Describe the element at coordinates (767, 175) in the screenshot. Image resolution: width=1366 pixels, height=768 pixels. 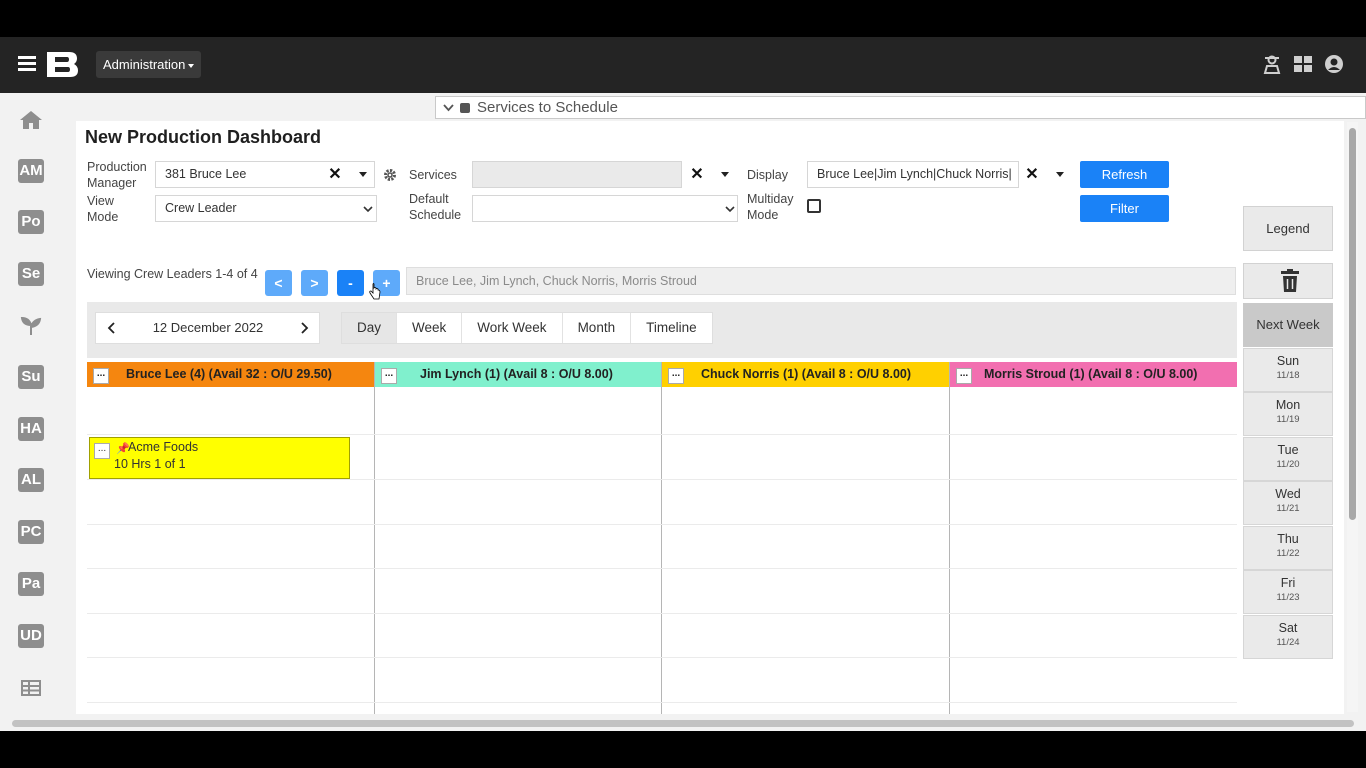
I see `display-label: Display` at that location.